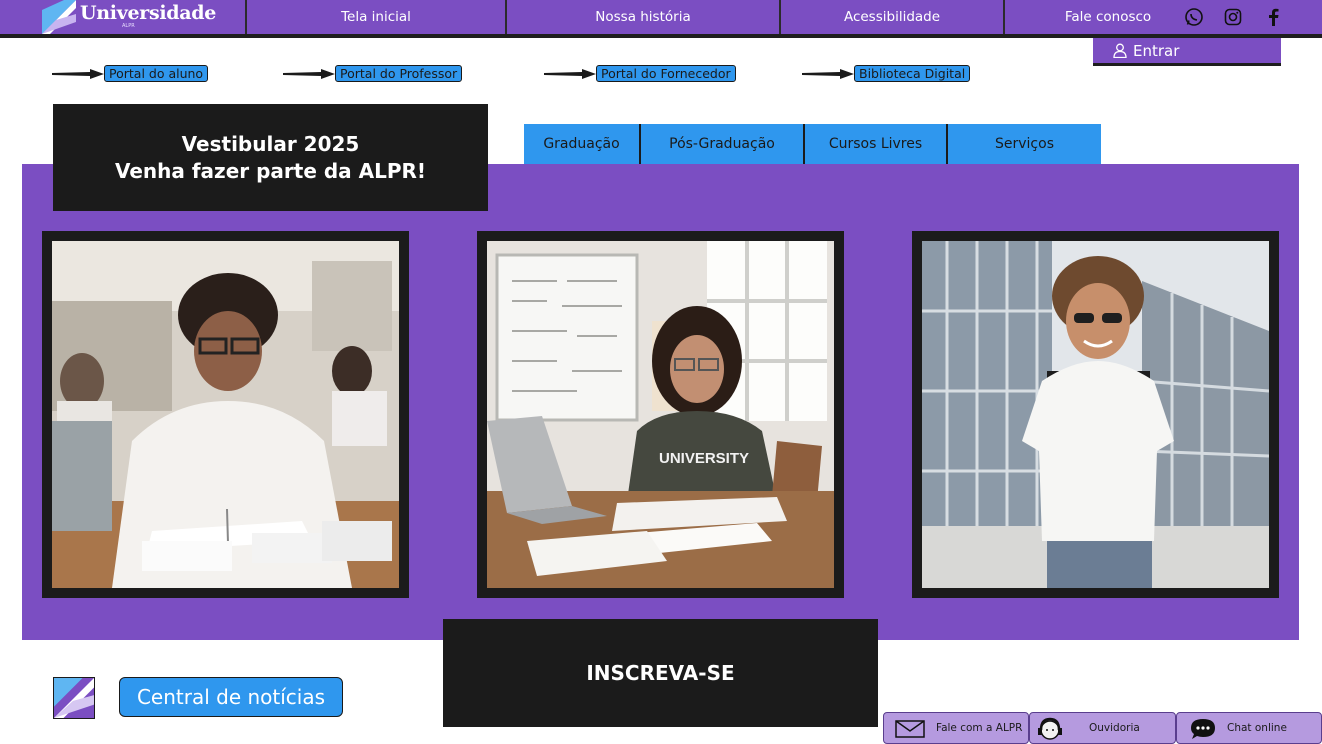  Describe the element at coordinates (1156, 50) in the screenshot. I see `login-label: Entrar` at that location.